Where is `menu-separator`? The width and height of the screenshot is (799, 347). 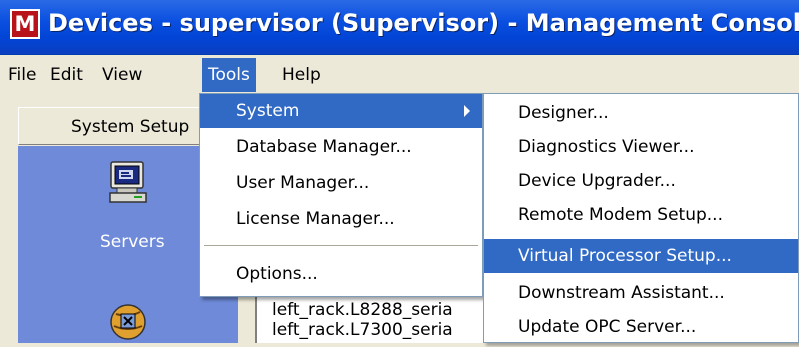 menu-separator is located at coordinates (341, 246).